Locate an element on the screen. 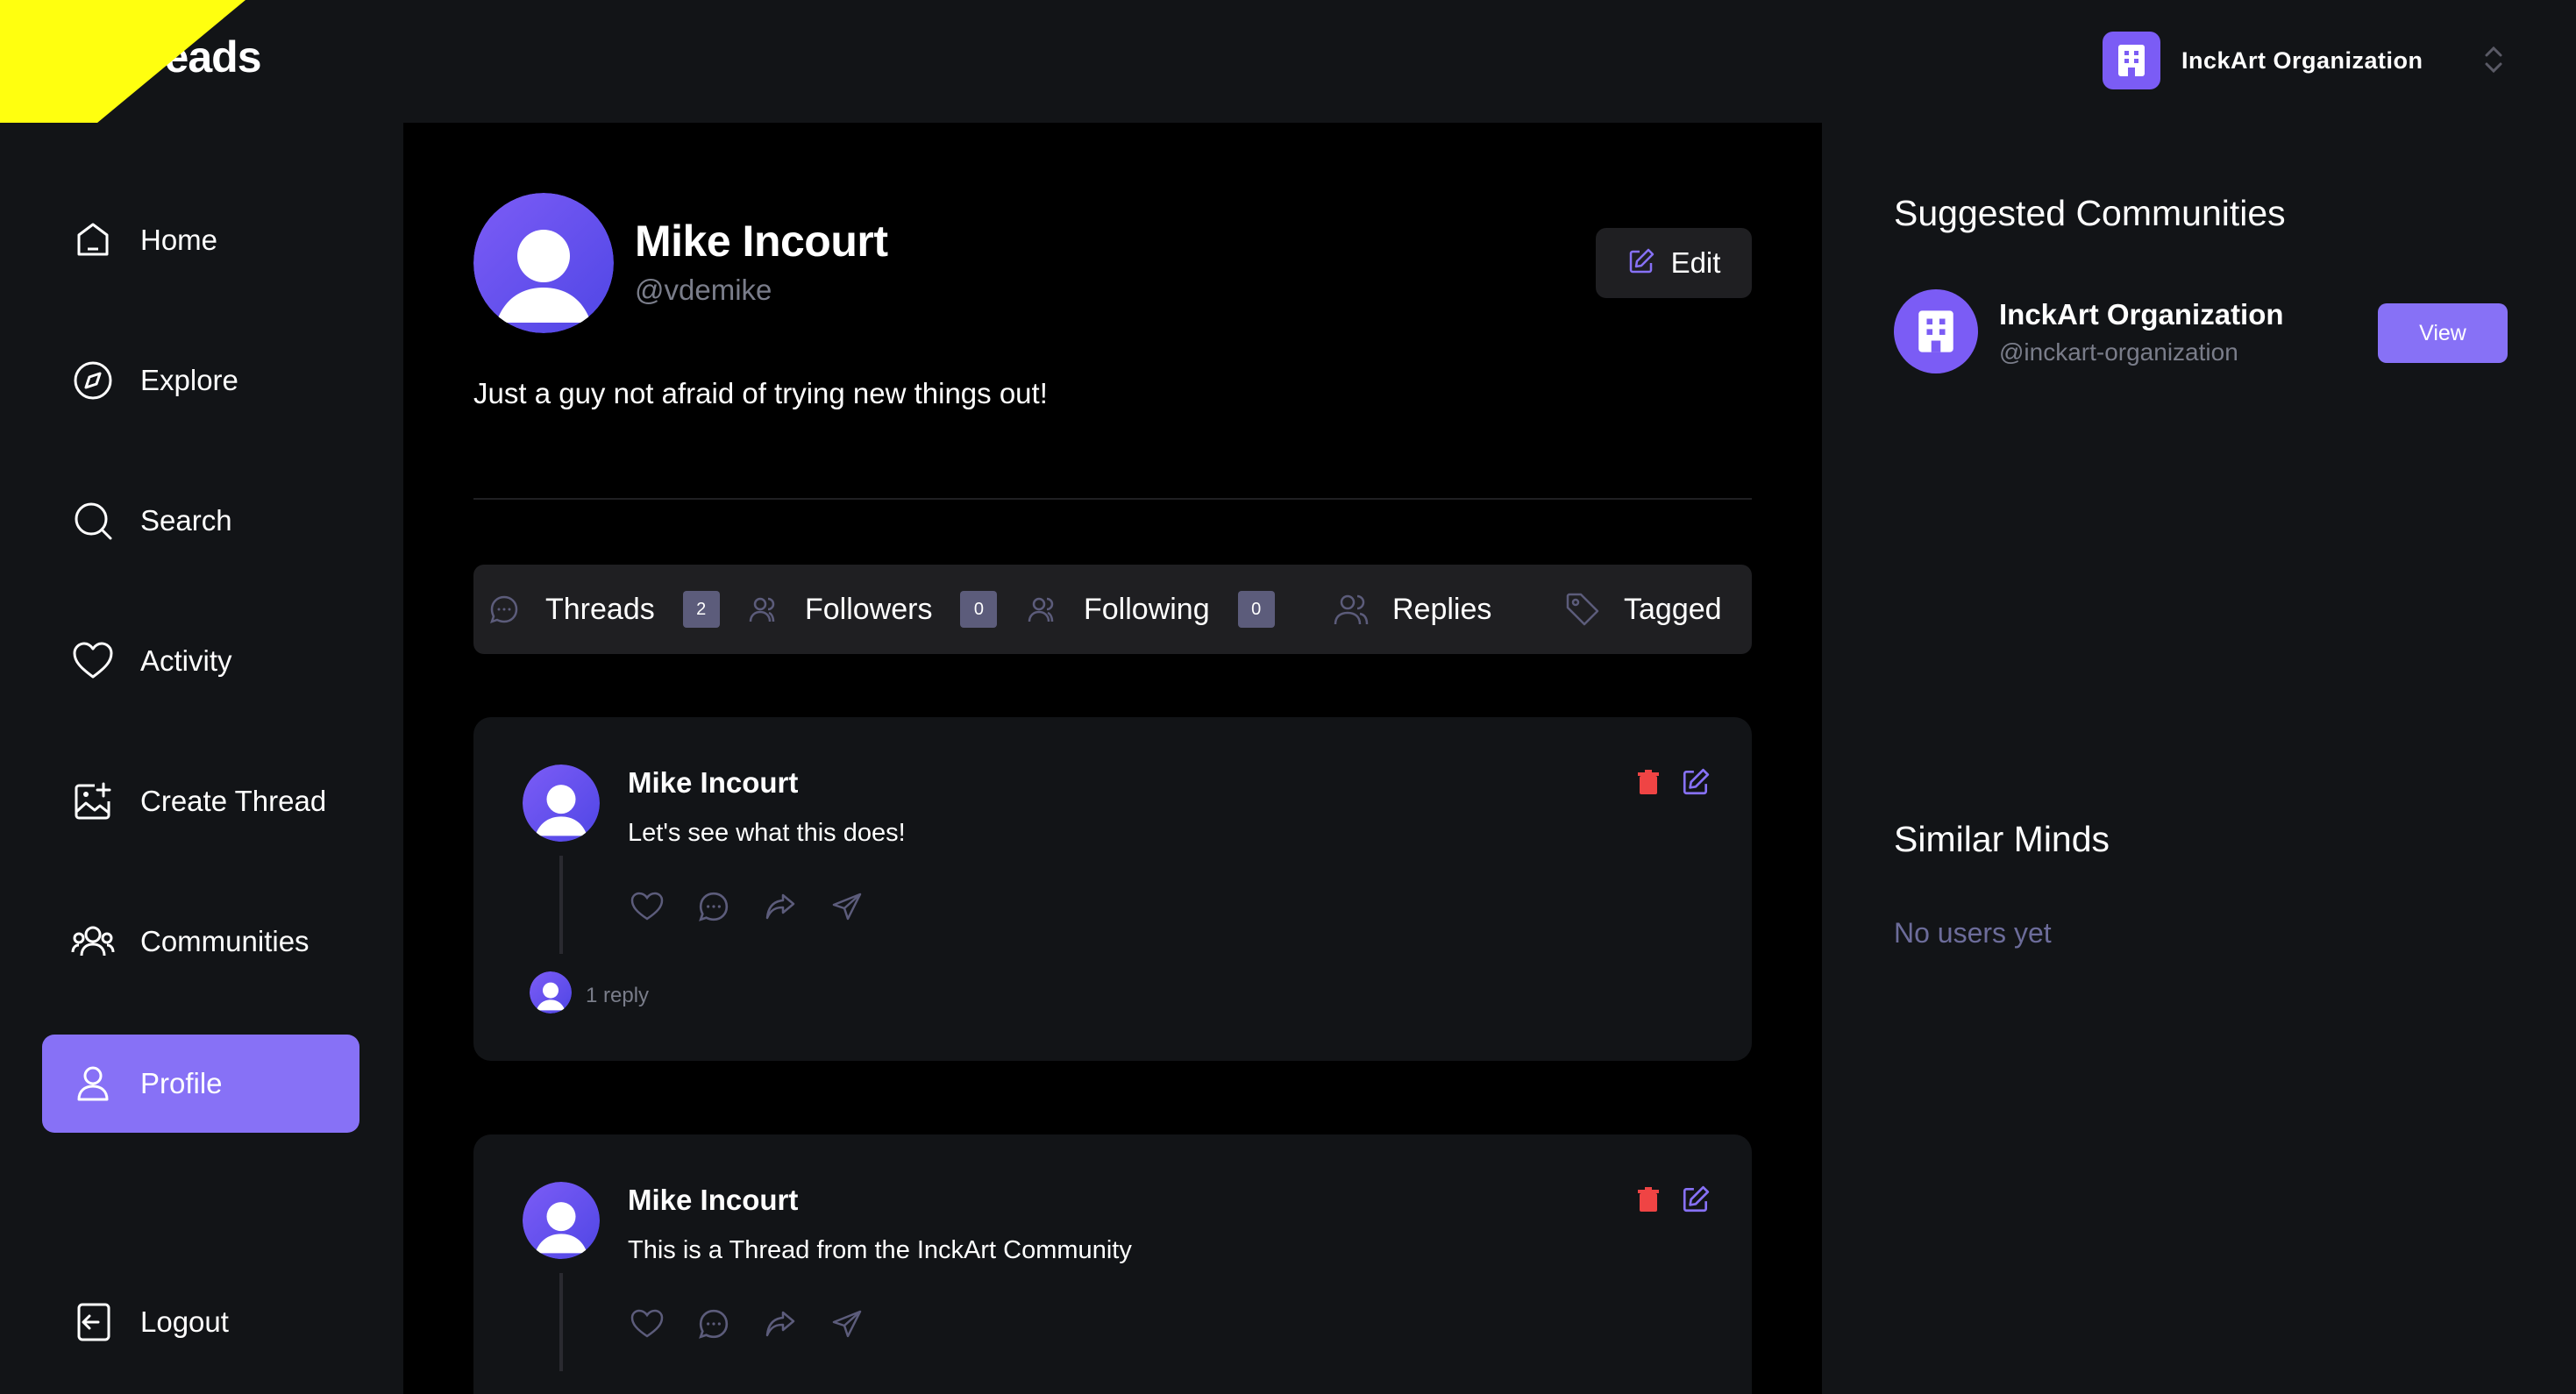 The width and height of the screenshot is (2576, 1394). community-avatar is located at coordinates (1936, 331).